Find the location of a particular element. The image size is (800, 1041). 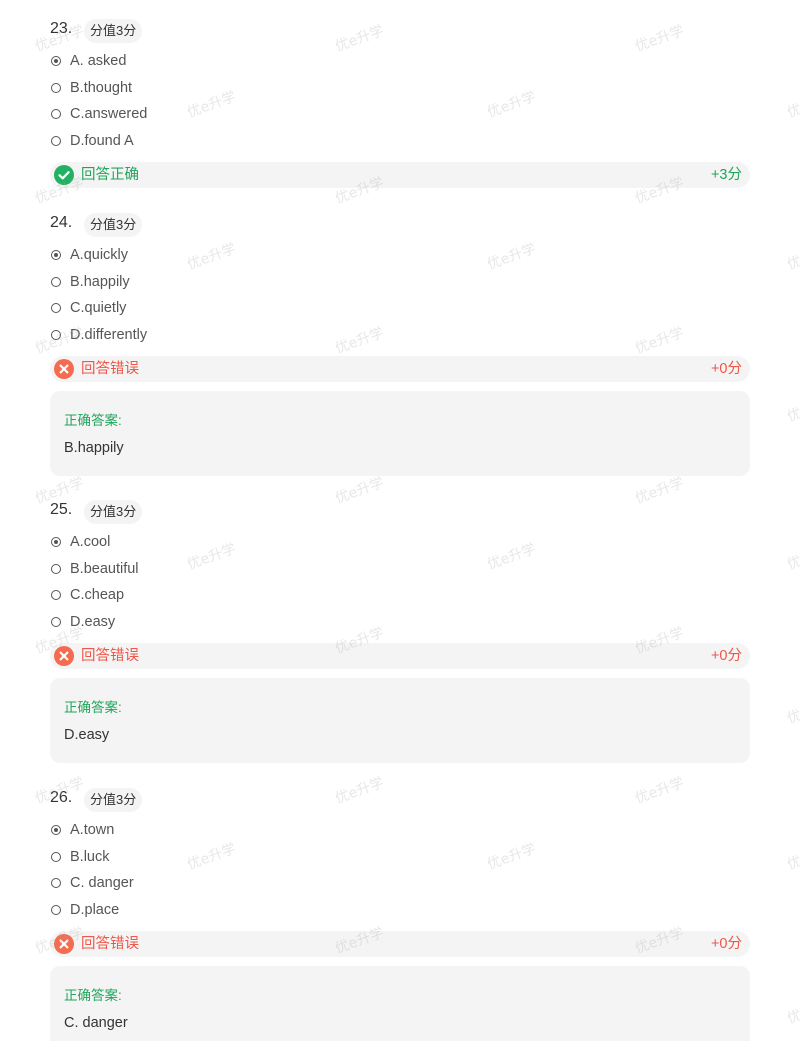

option-label: A. asked is located at coordinates (98, 61).